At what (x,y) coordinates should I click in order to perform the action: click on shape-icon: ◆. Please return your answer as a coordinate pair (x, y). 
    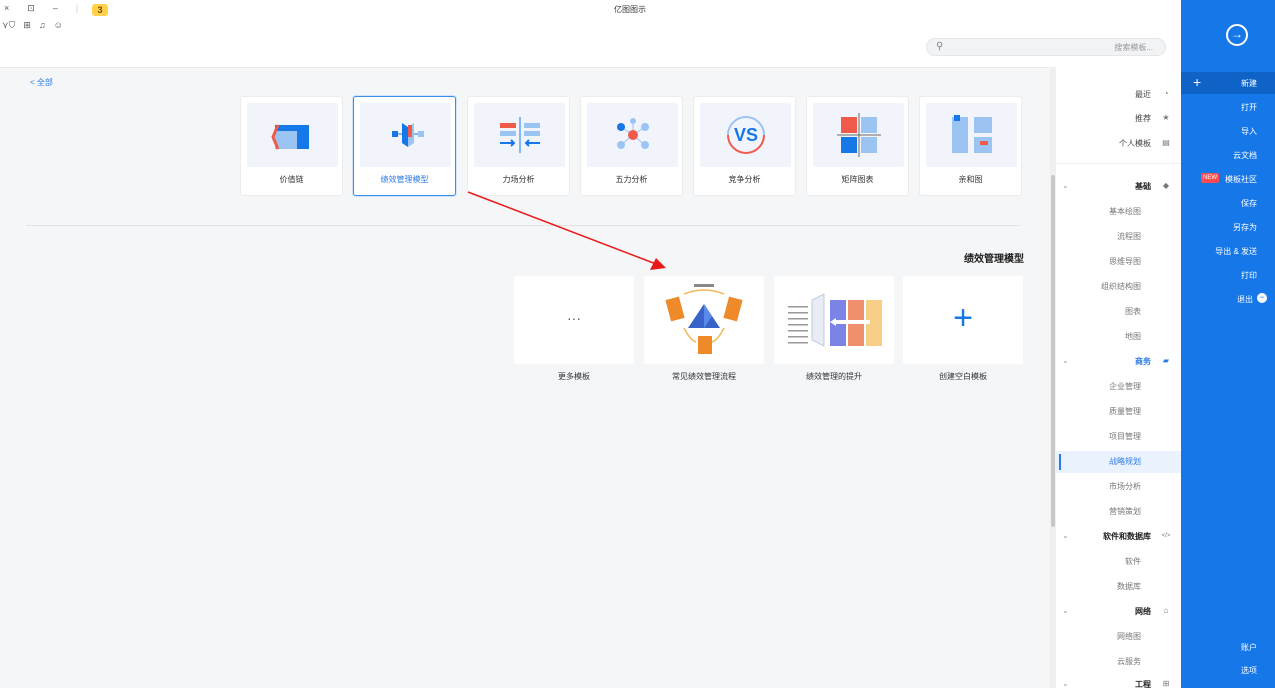
    Looking at the image, I should click on (1166, 185).